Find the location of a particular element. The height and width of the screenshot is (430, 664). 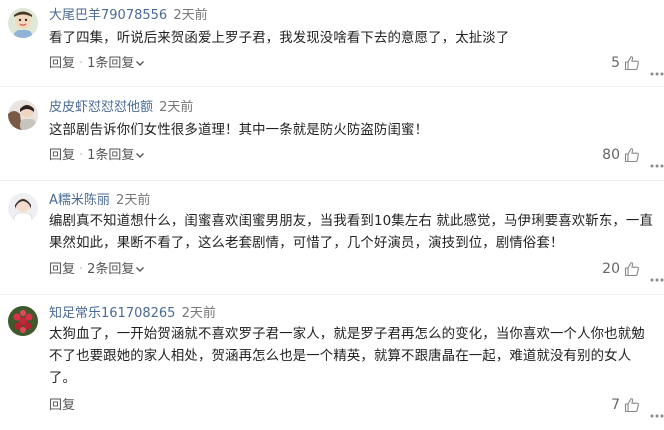

like-count: 5 is located at coordinates (615, 63).